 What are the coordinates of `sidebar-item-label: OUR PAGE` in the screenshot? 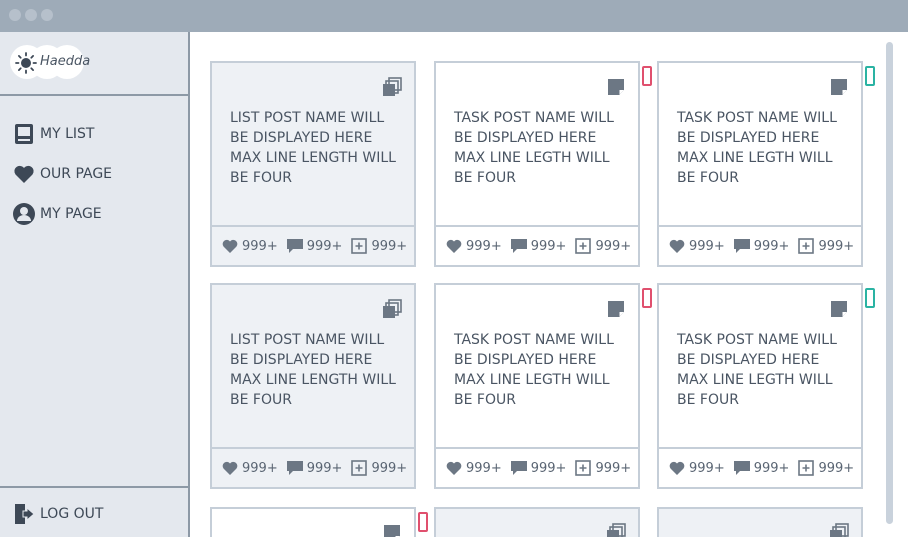 It's located at (76, 174).